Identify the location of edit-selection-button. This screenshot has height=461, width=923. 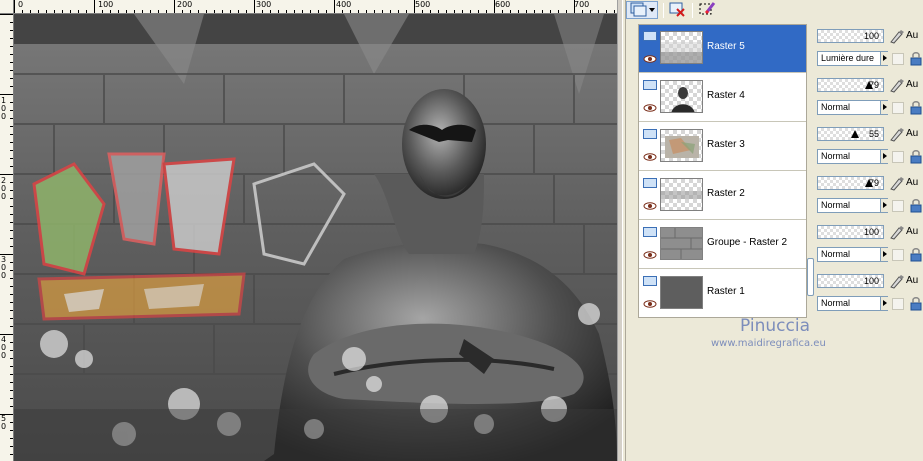
(707, 10).